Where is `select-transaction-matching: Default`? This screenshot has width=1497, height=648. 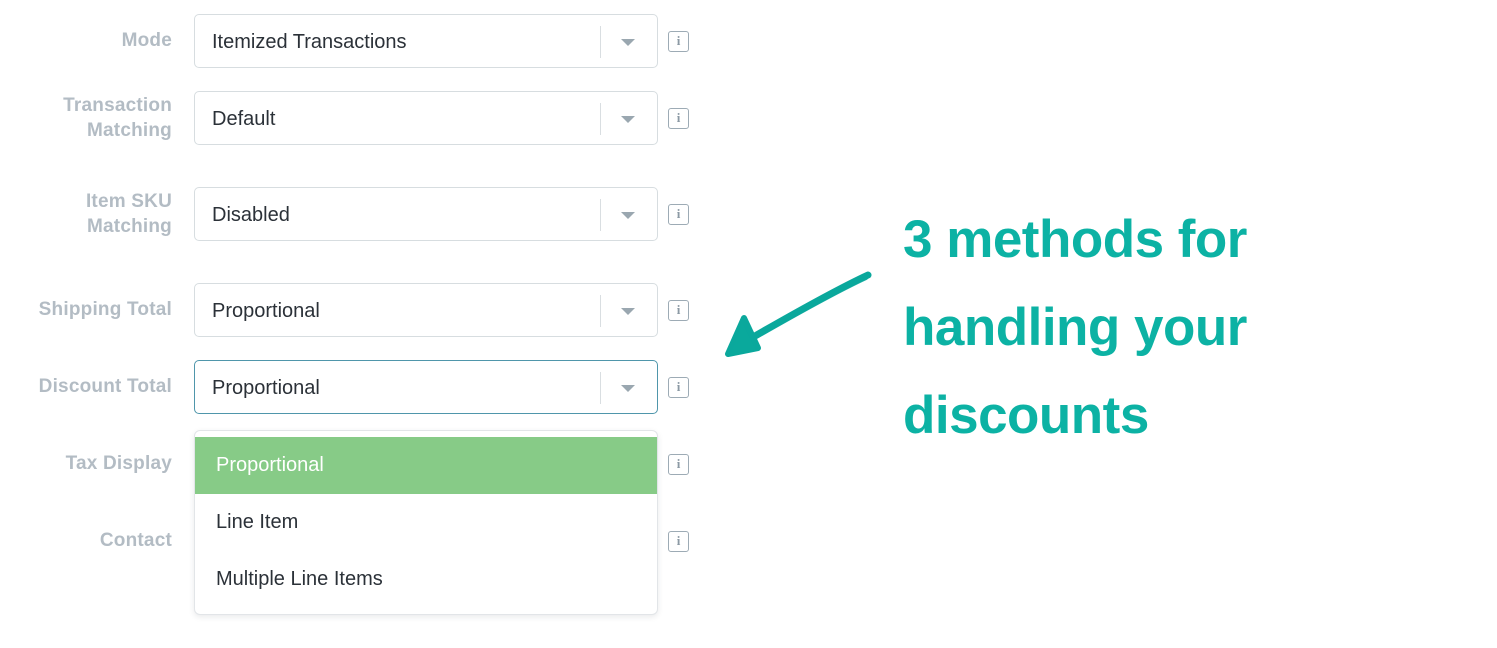
select-transaction-matching: Default is located at coordinates (426, 118).